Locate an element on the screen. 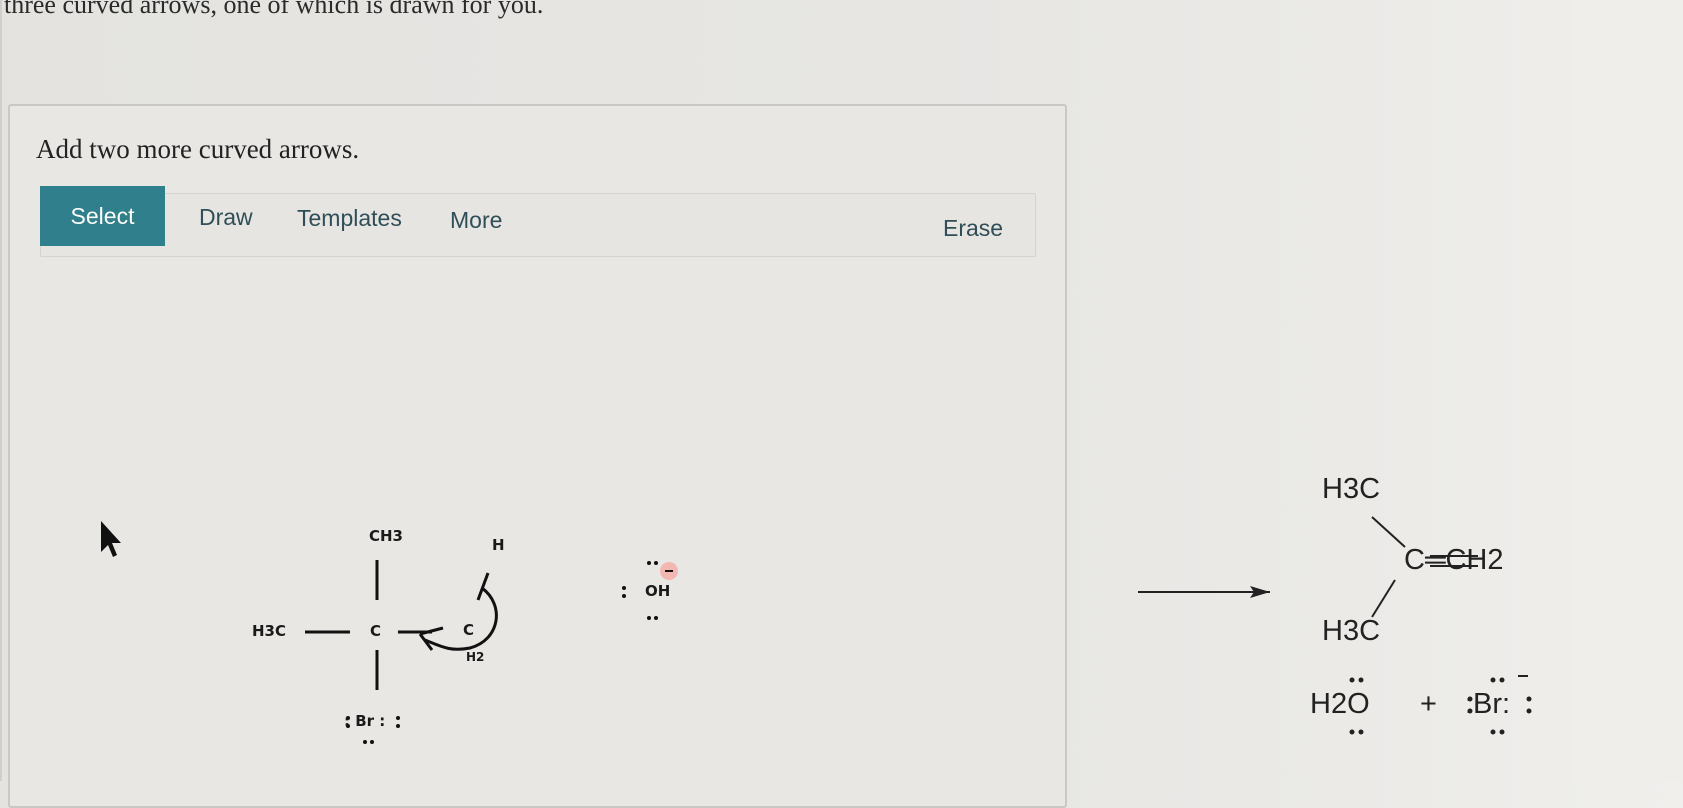  plus-sign: + is located at coordinates (1428, 704).